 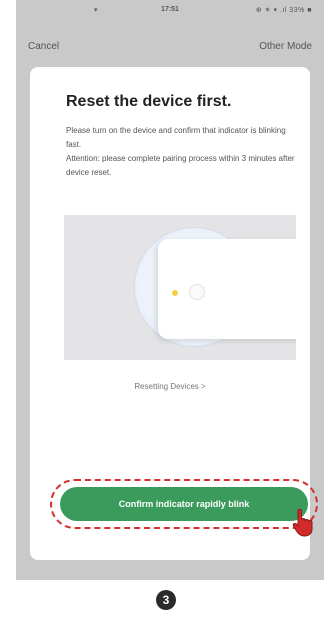 What do you see at coordinates (227, 289) in the screenshot?
I see `device-image` at bounding box center [227, 289].